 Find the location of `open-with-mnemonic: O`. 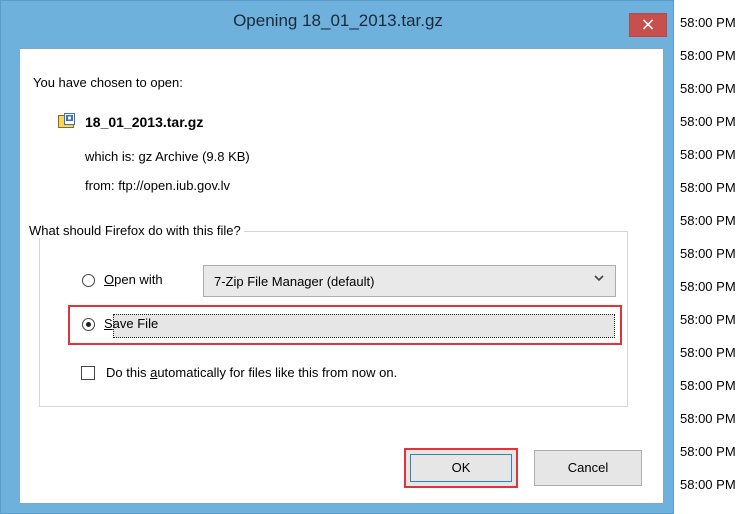

open-with-mnemonic: O is located at coordinates (109, 279).